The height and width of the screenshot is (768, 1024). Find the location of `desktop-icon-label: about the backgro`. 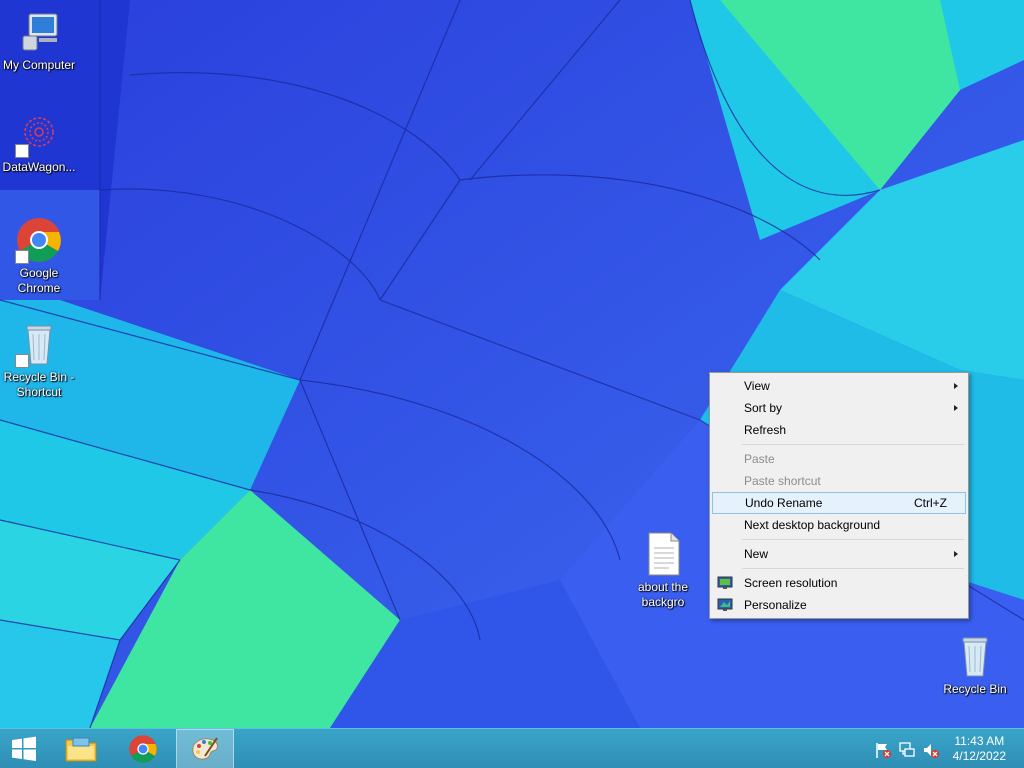

desktop-icon-label: about the backgro is located at coordinates (663, 594).